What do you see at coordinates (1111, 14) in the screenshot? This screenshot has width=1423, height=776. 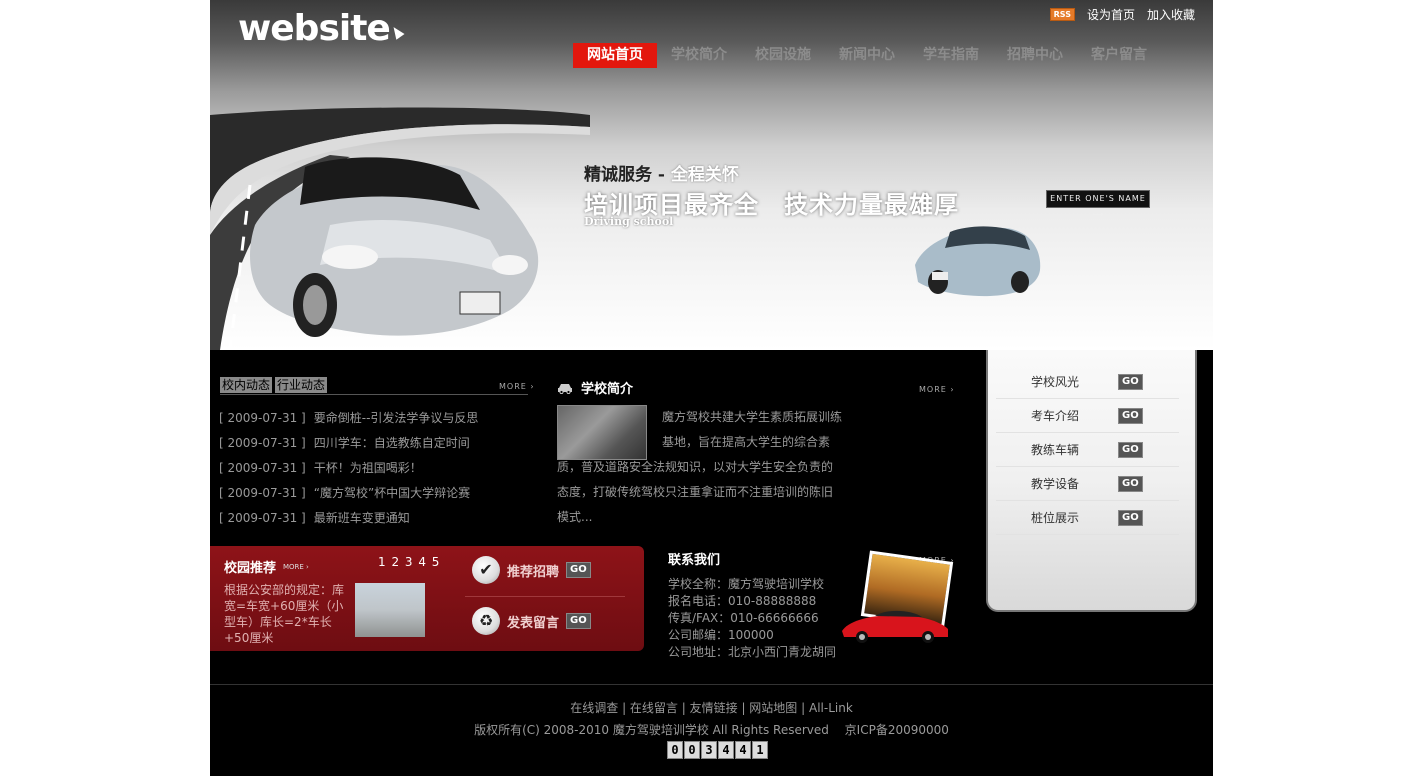 I see `set-home-link: 设为首页` at bounding box center [1111, 14].